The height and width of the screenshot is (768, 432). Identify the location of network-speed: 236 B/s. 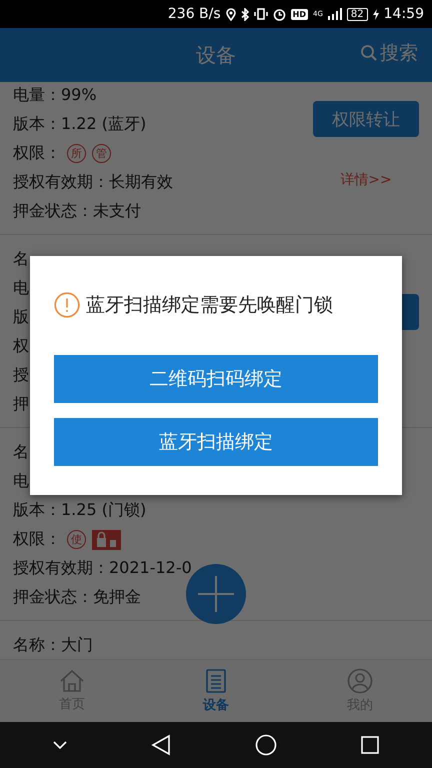
(194, 14).